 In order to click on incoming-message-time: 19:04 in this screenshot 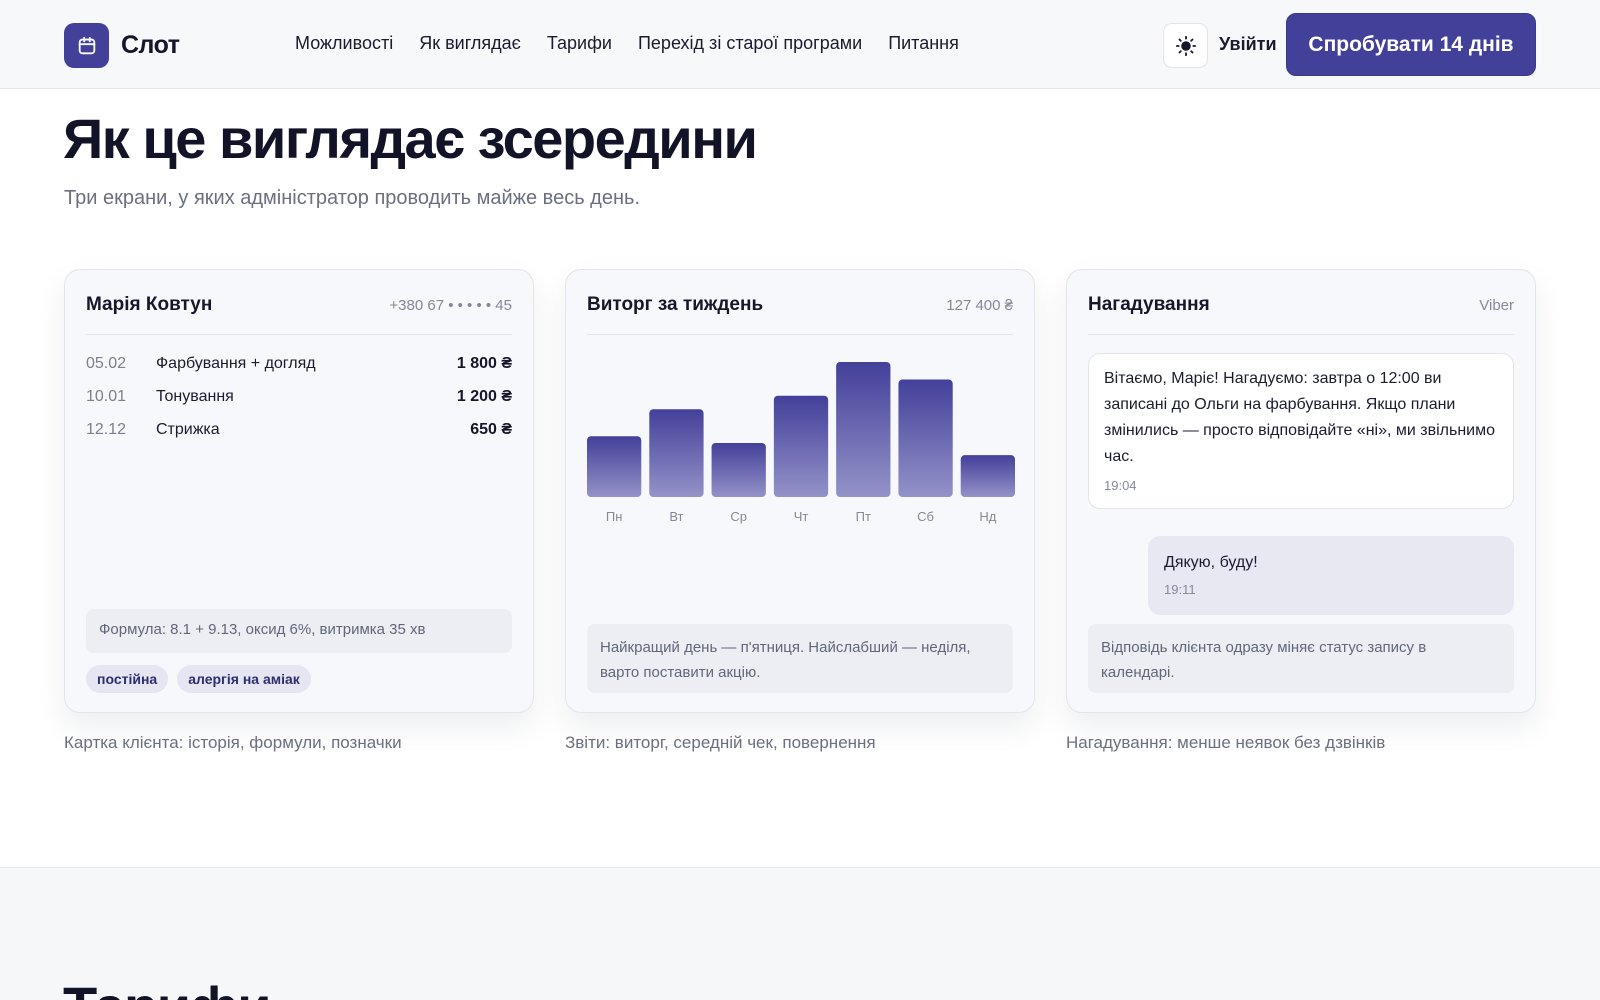, I will do `click(1120, 485)`.